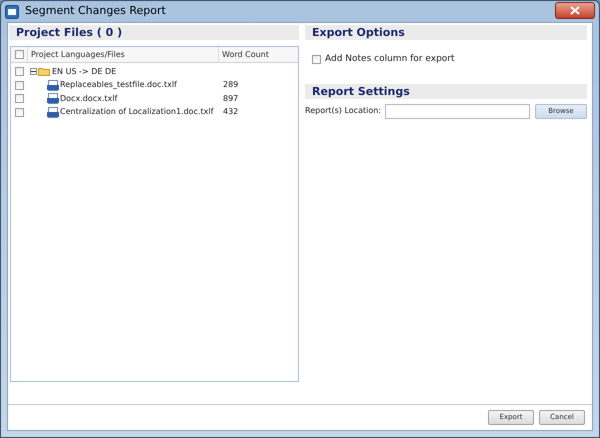 The image size is (600, 438). Describe the element at coordinates (123, 54) in the screenshot. I see `column-header: Project Languages/Files` at that location.